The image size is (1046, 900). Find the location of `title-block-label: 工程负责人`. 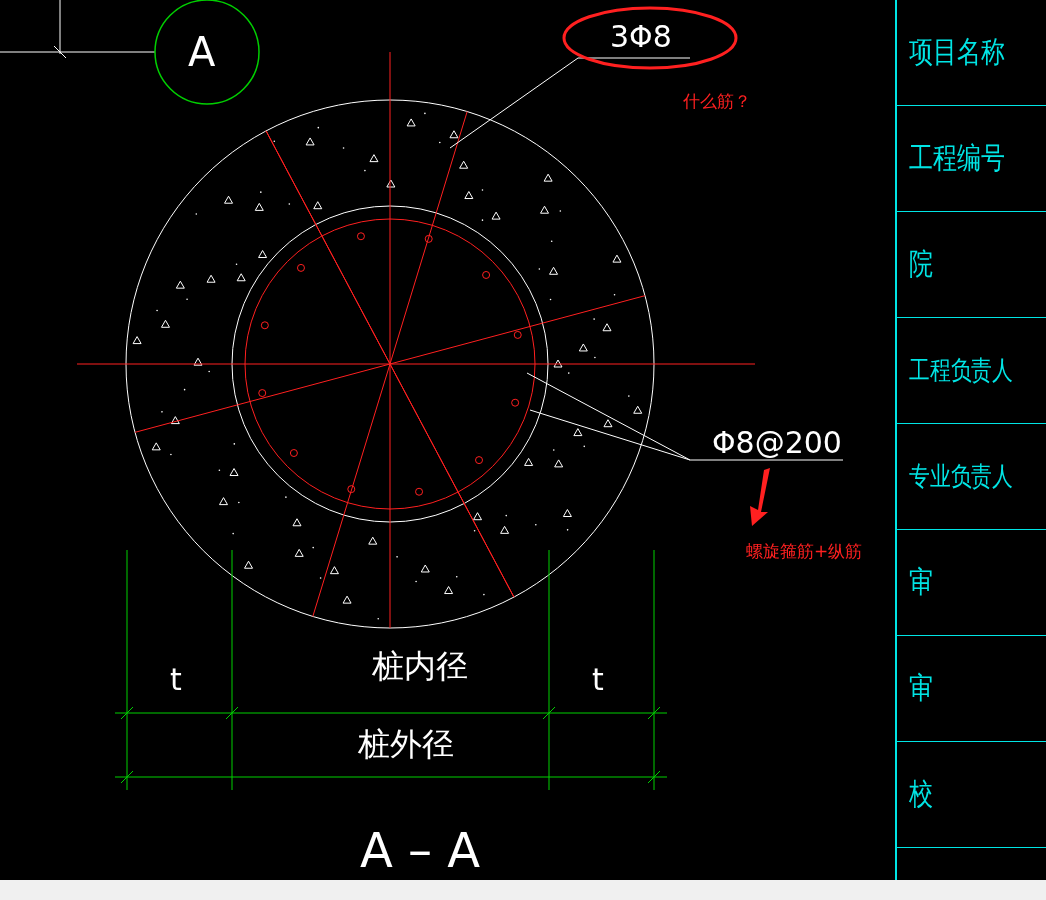

title-block-label: 工程负责人 is located at coordinates (961, 370).